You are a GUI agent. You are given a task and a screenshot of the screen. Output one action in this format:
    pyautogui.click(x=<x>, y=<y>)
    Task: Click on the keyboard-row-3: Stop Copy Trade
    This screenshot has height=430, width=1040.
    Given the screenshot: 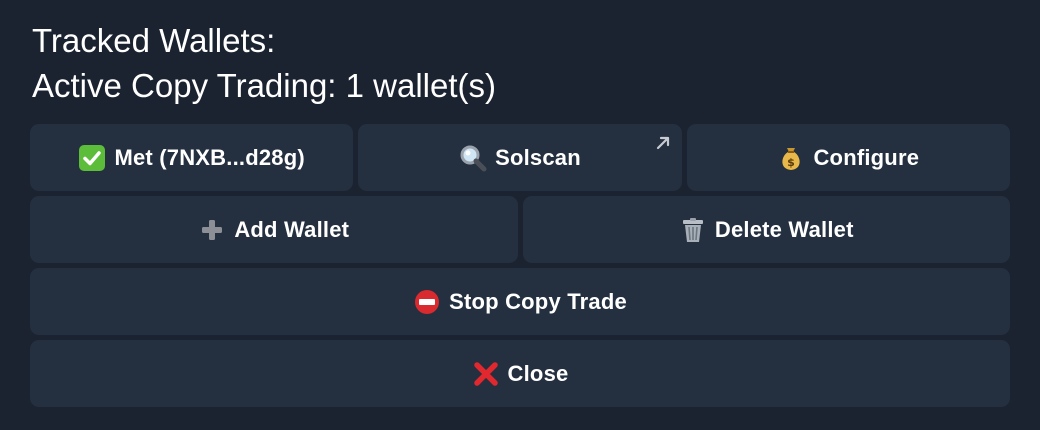 What is the action you would take?
    pyautogui.click(x=520, y=301)
    